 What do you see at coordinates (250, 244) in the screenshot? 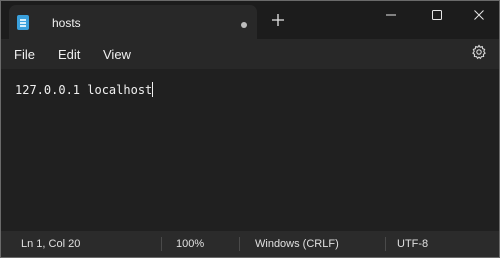
I see `status-bar: Ln 1, Col 20 100% Windows (CRLF) UTF-8` at bounding box center [250, 244].